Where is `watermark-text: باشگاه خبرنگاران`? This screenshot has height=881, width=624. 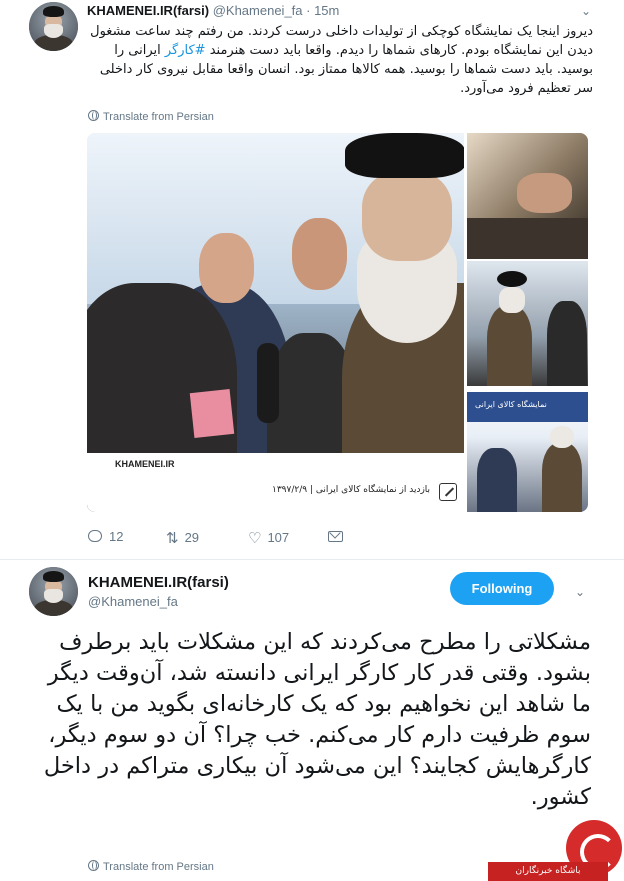
watermark-text: باشگاه خبرنگاران is located at coordinates (548, 871).